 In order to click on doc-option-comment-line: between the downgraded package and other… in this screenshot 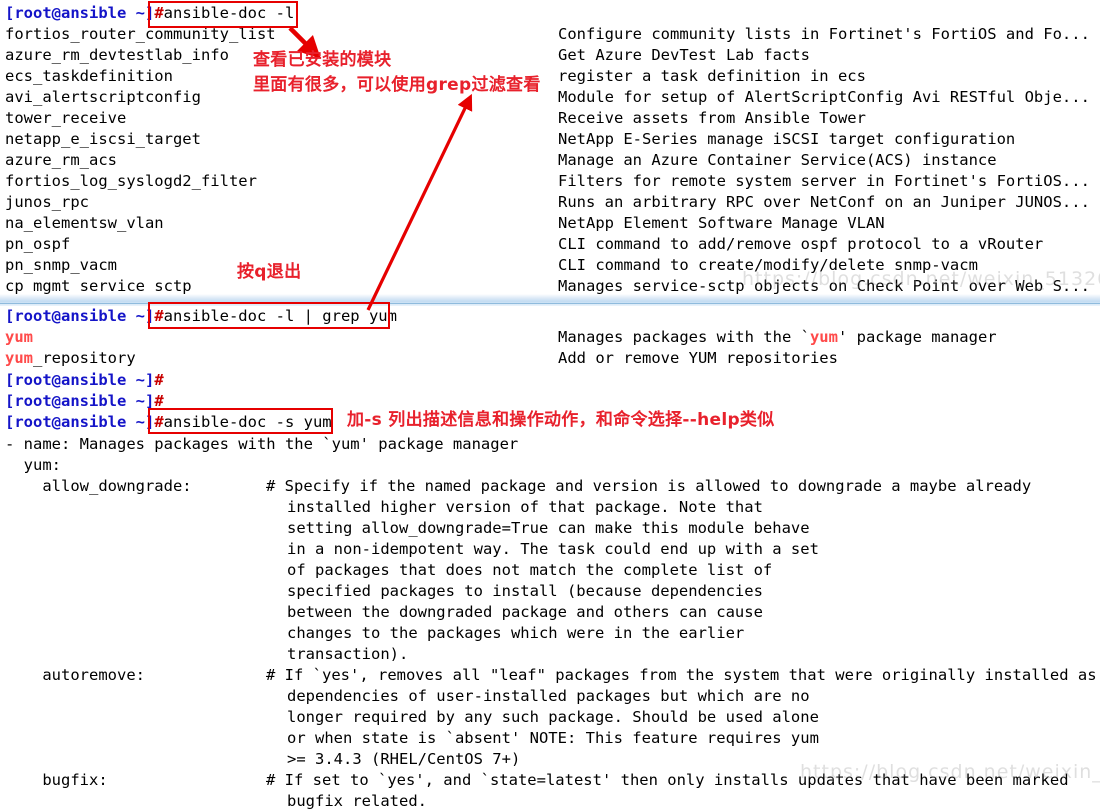, I will do `click(525, 612)`.